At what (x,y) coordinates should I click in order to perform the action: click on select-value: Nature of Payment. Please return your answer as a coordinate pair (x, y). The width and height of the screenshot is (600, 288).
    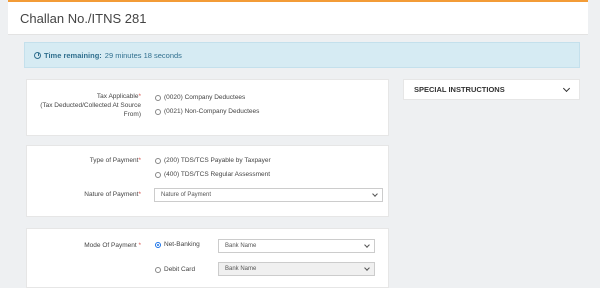
    Looking at the image, I should click on (186, 195).